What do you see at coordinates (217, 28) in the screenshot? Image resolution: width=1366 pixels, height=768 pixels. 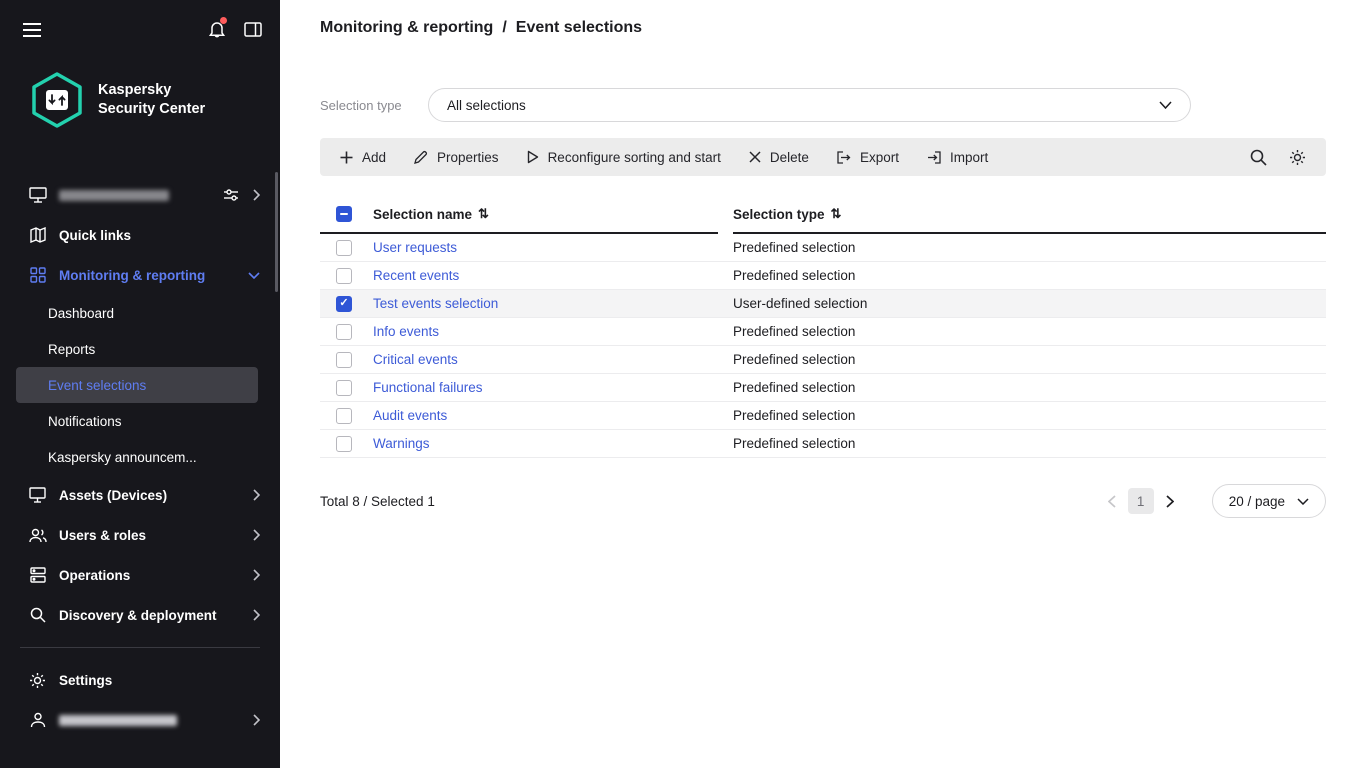 I see `notifications-bell-icon` at bounding box center [217, 28].